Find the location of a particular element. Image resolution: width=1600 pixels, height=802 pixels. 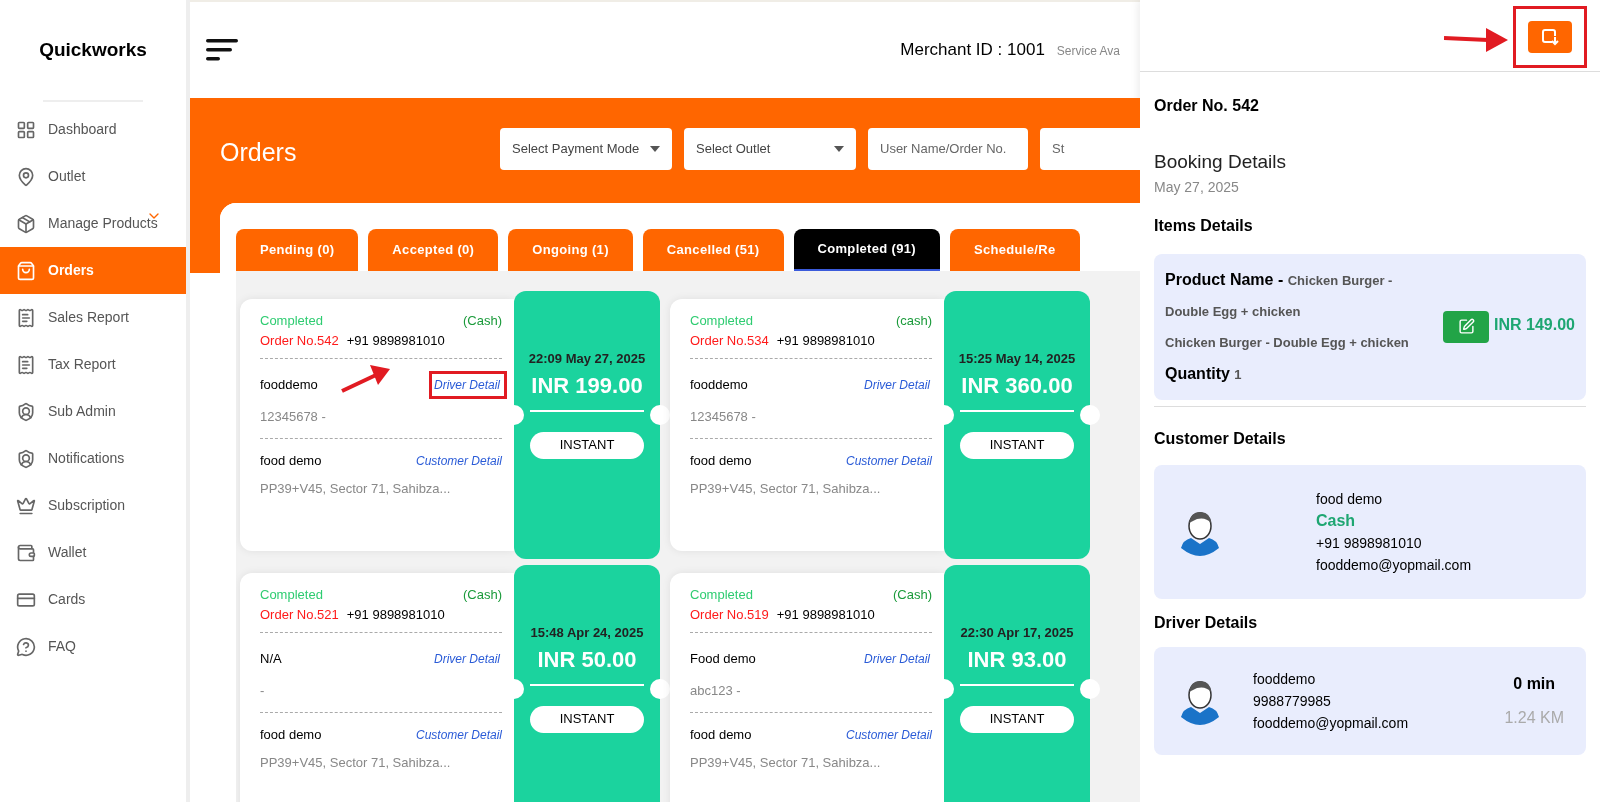

crown-icon is located at coordinates (26, 505).